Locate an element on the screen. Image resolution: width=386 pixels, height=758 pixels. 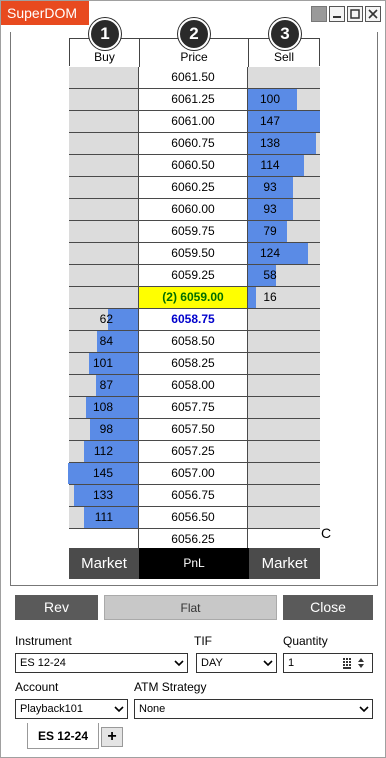
market-buy-button: Market is located at coordinates (104, 563).